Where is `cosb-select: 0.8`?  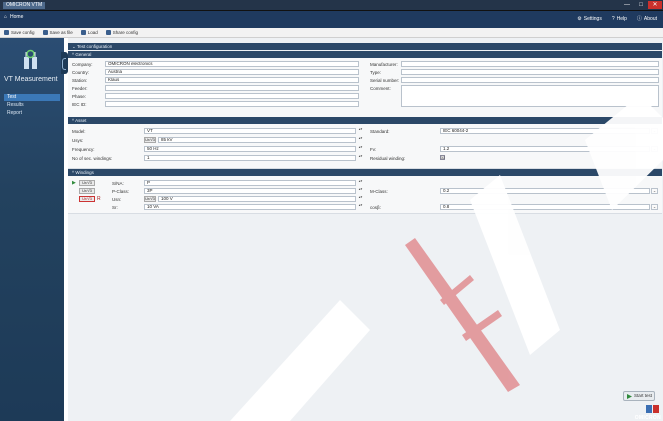 cosb-select: 0.8 is located at coordinates (545, 207).